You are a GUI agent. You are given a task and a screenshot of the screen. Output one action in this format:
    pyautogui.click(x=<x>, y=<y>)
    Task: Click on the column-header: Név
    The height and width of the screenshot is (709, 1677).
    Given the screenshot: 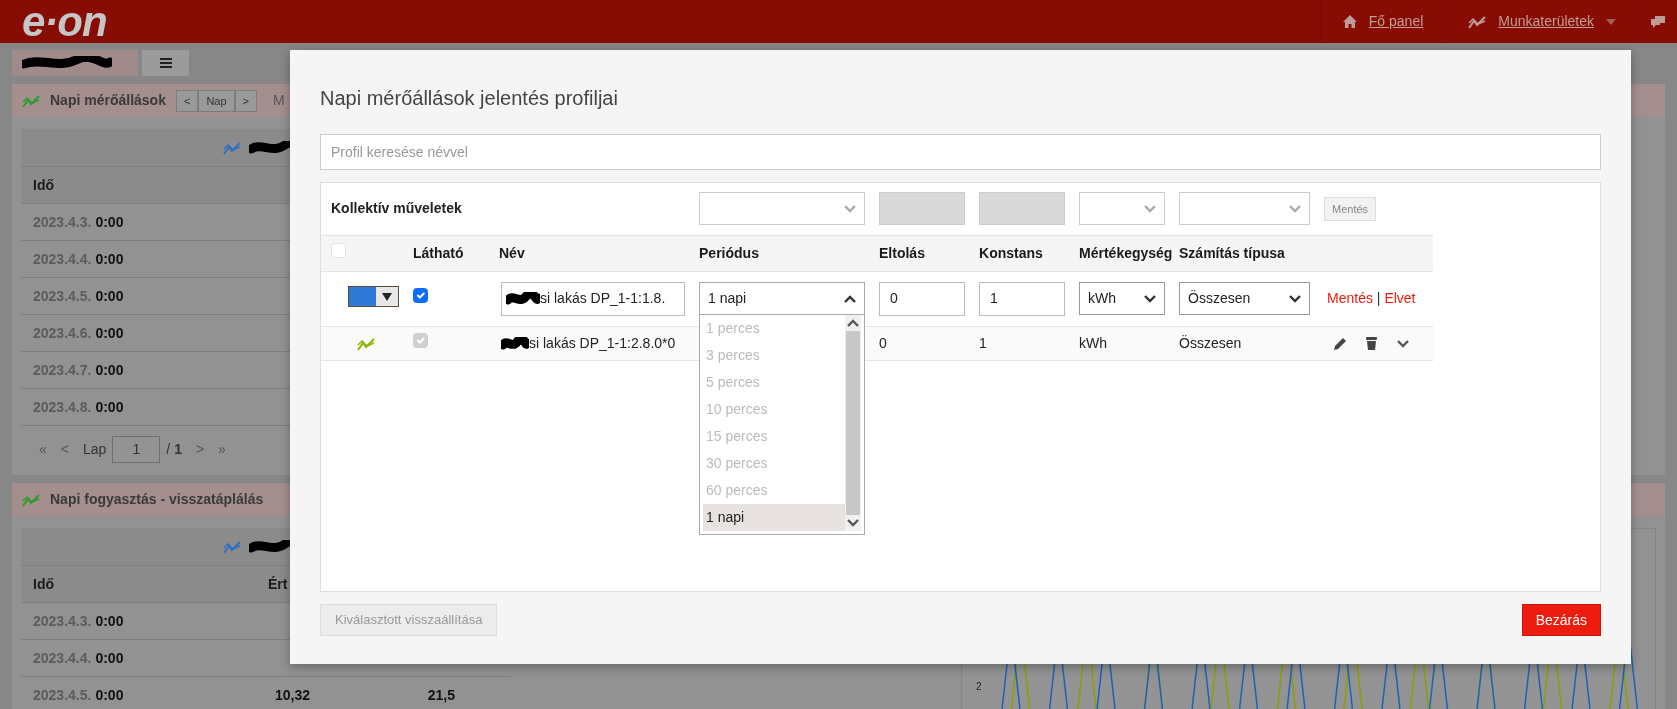 What is the action you would take?
    pyautogui.click(x=512, y=252)
    